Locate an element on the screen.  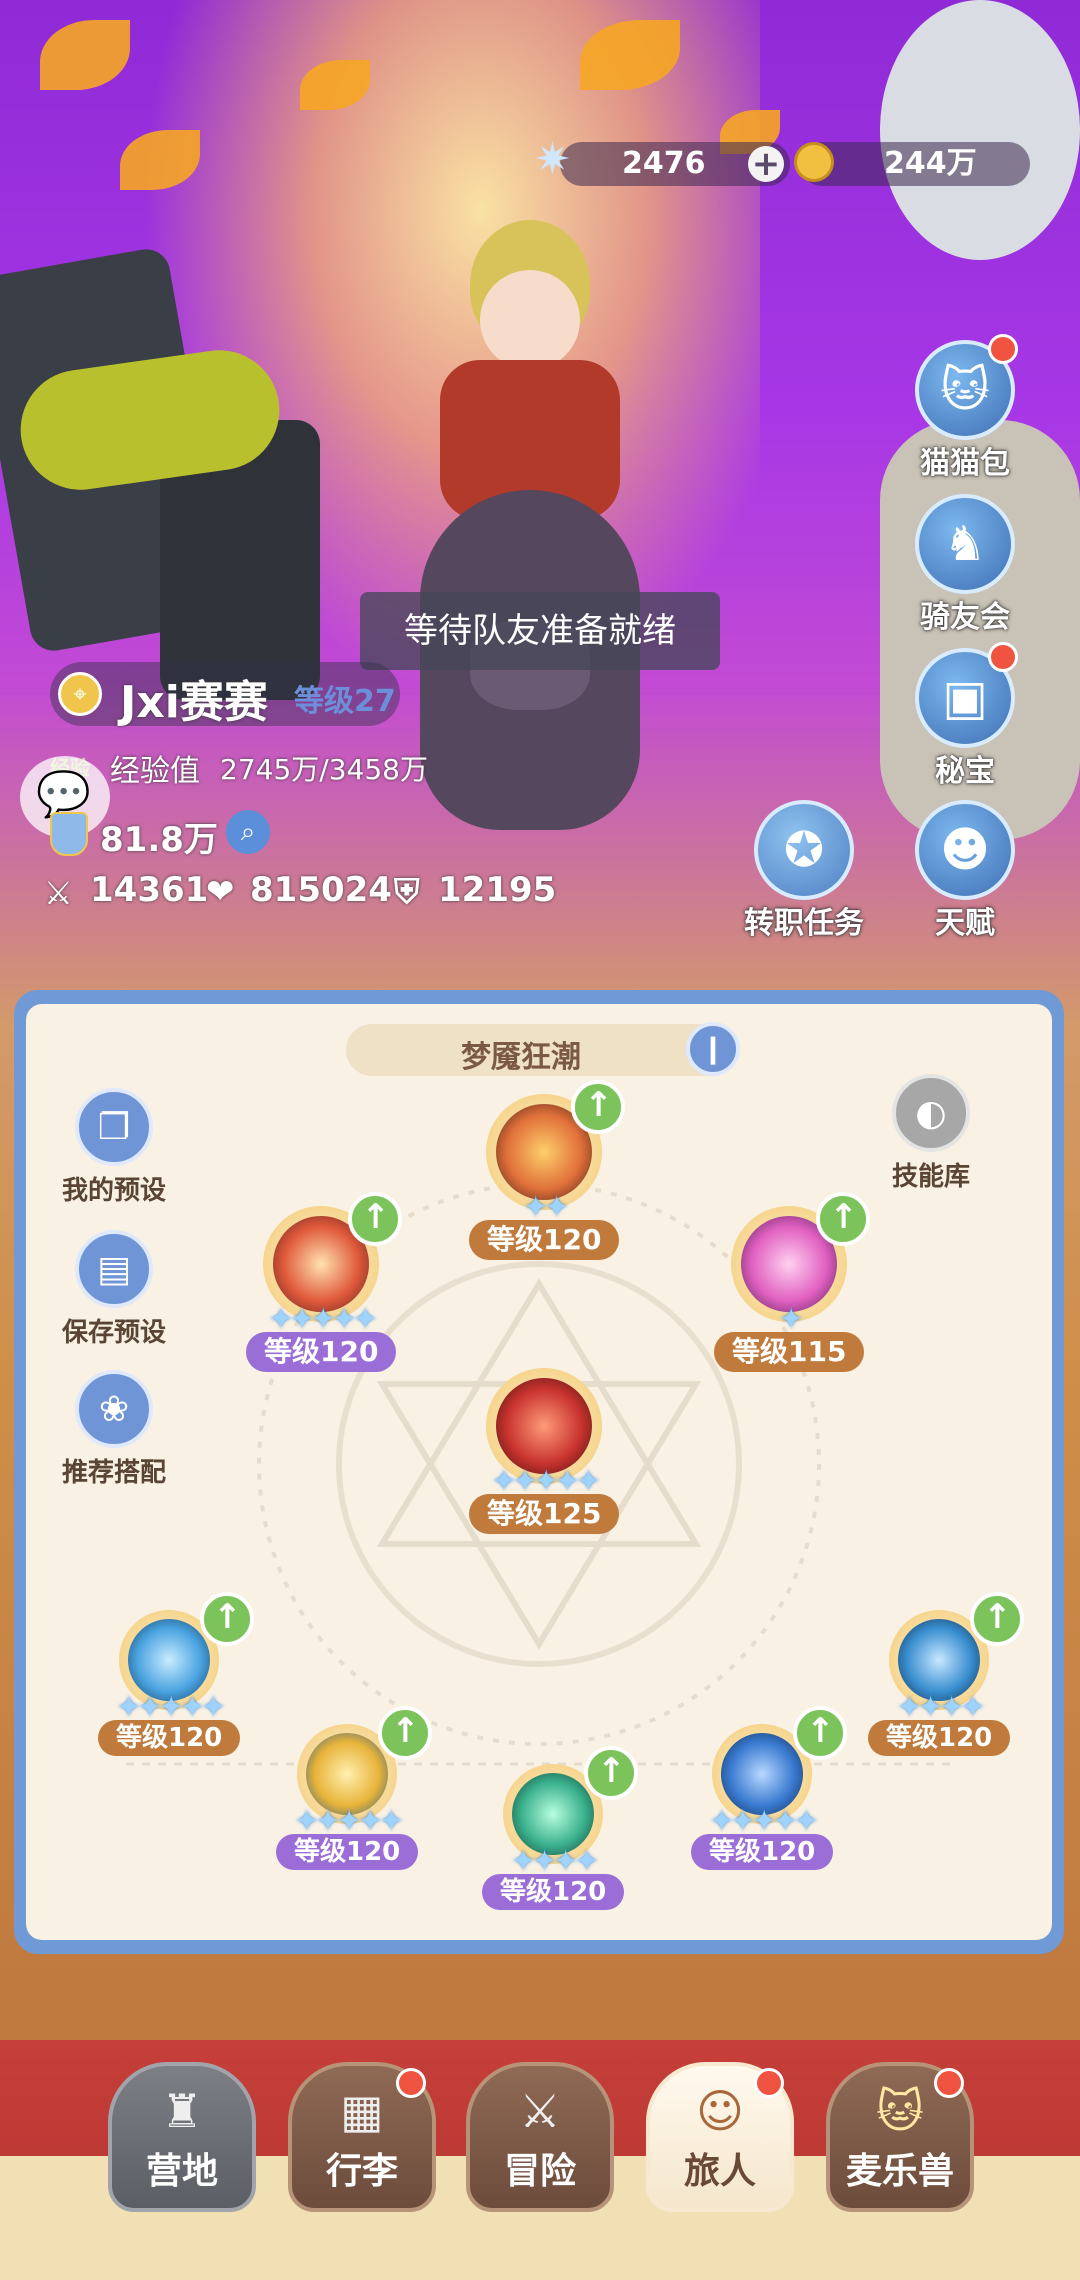
skill-library-label: 技能库 is located at coordinates (931, 1177).